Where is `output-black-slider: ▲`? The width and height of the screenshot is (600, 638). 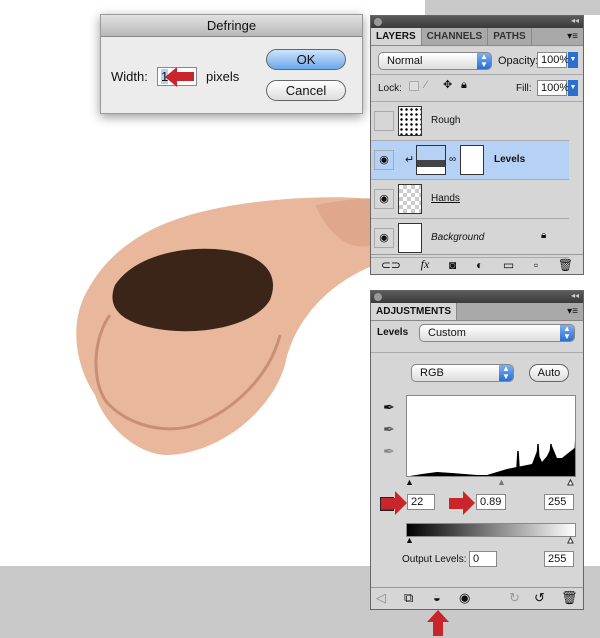 output-black-slider: ▲ is located at coordinates (409, 540).